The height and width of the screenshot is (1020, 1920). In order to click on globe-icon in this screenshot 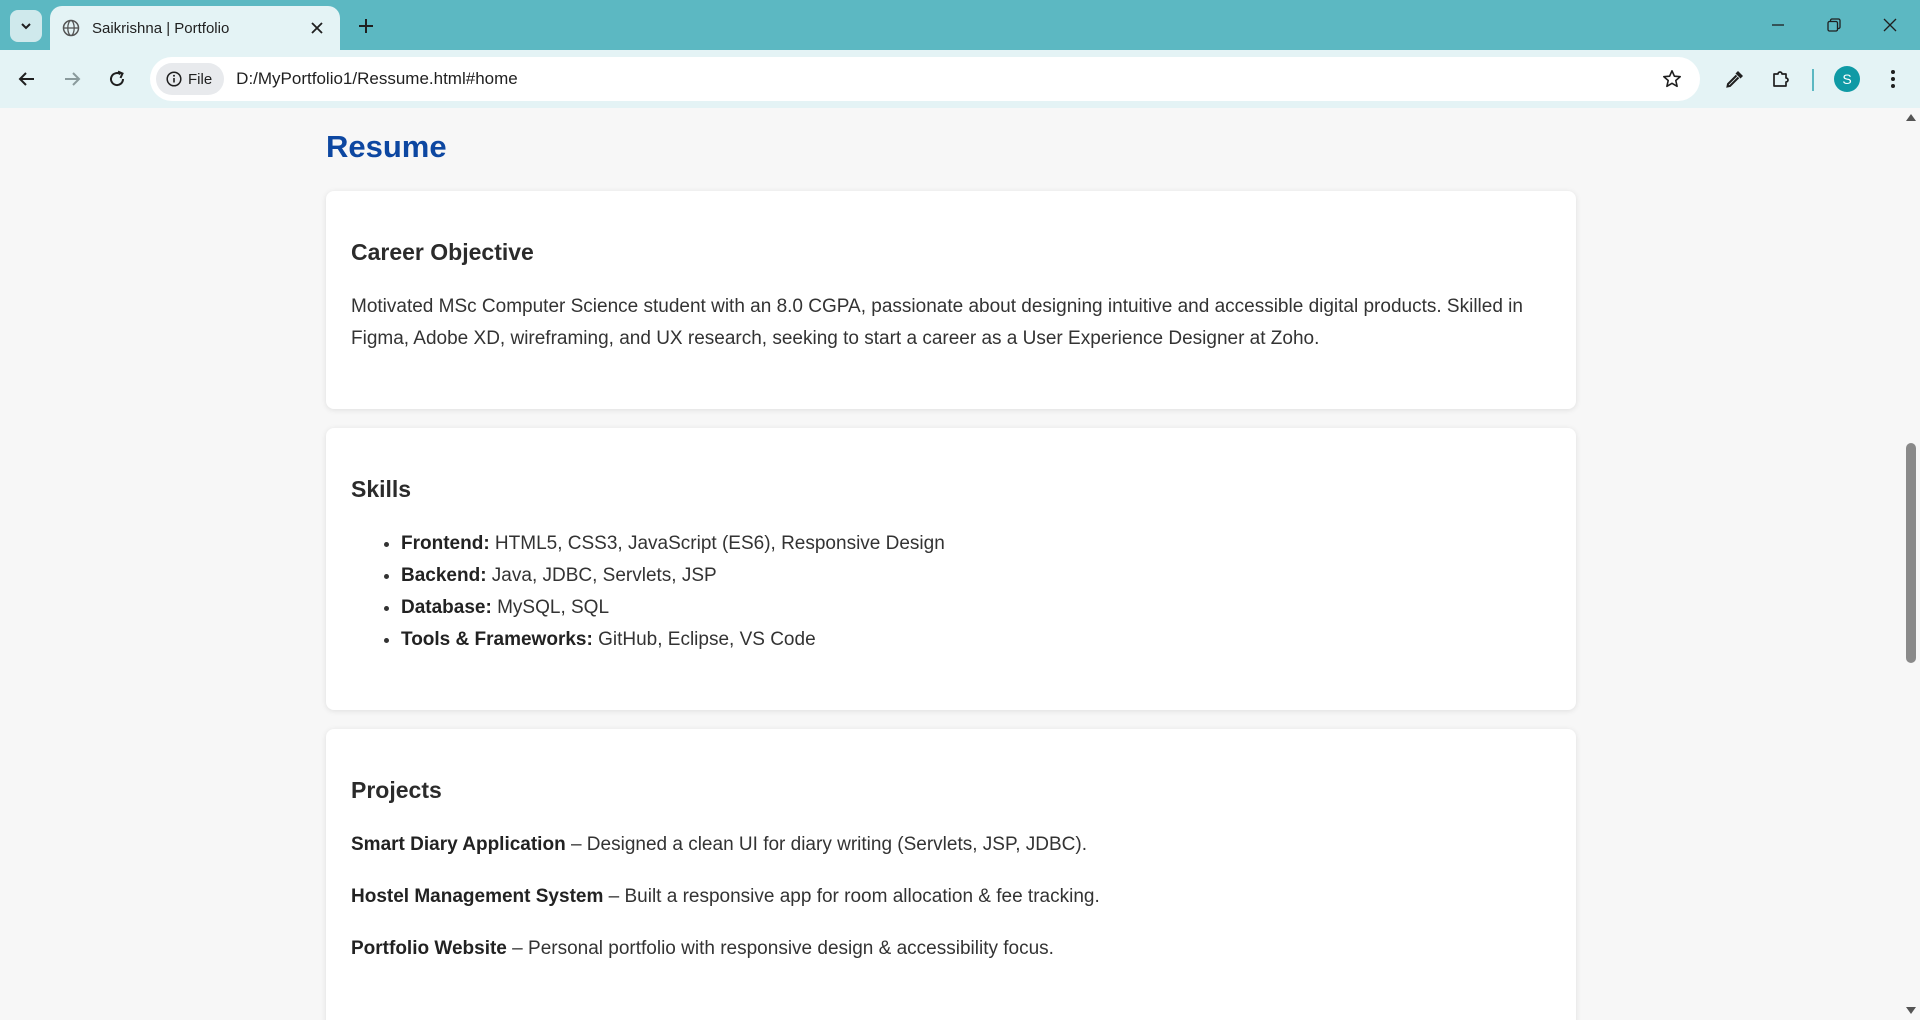, I will do `click(71, 28)`.